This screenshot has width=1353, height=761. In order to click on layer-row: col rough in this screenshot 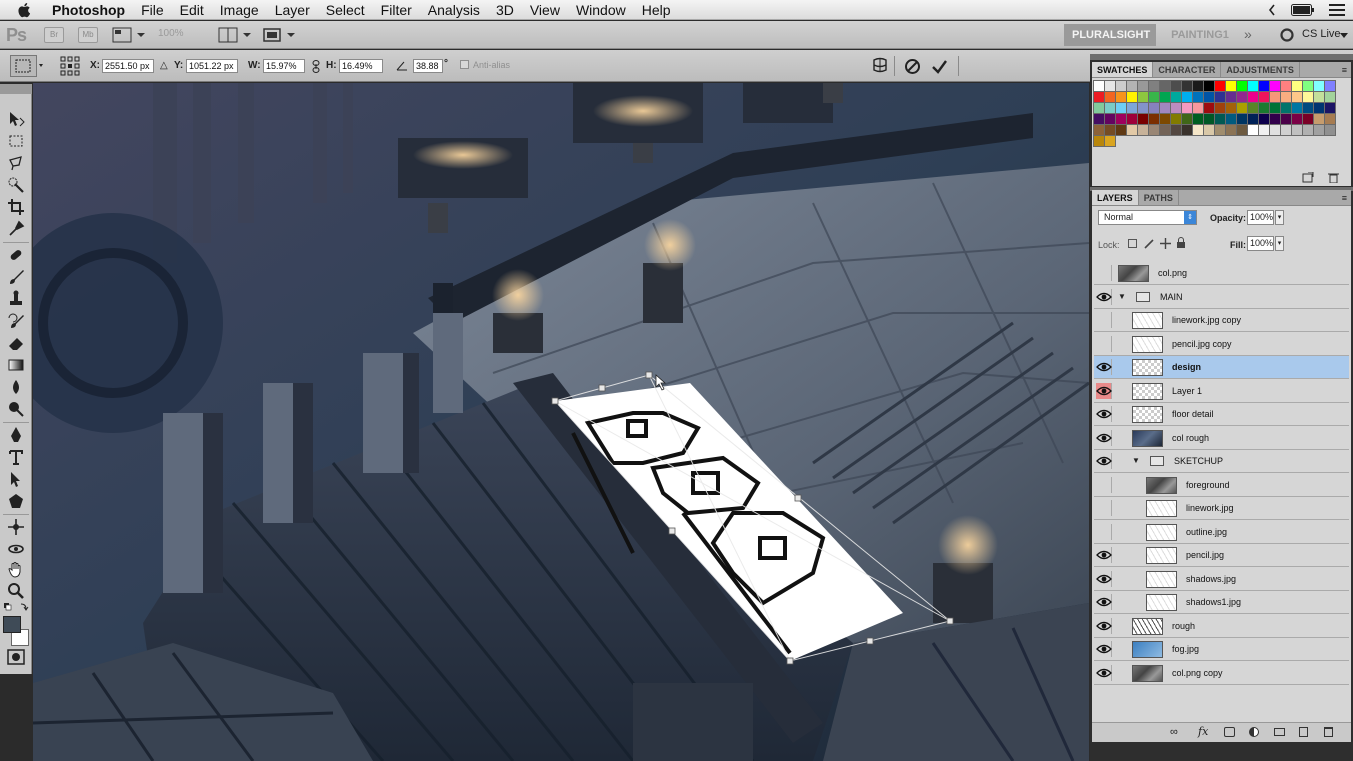, I will do `click(1221, 438)`.